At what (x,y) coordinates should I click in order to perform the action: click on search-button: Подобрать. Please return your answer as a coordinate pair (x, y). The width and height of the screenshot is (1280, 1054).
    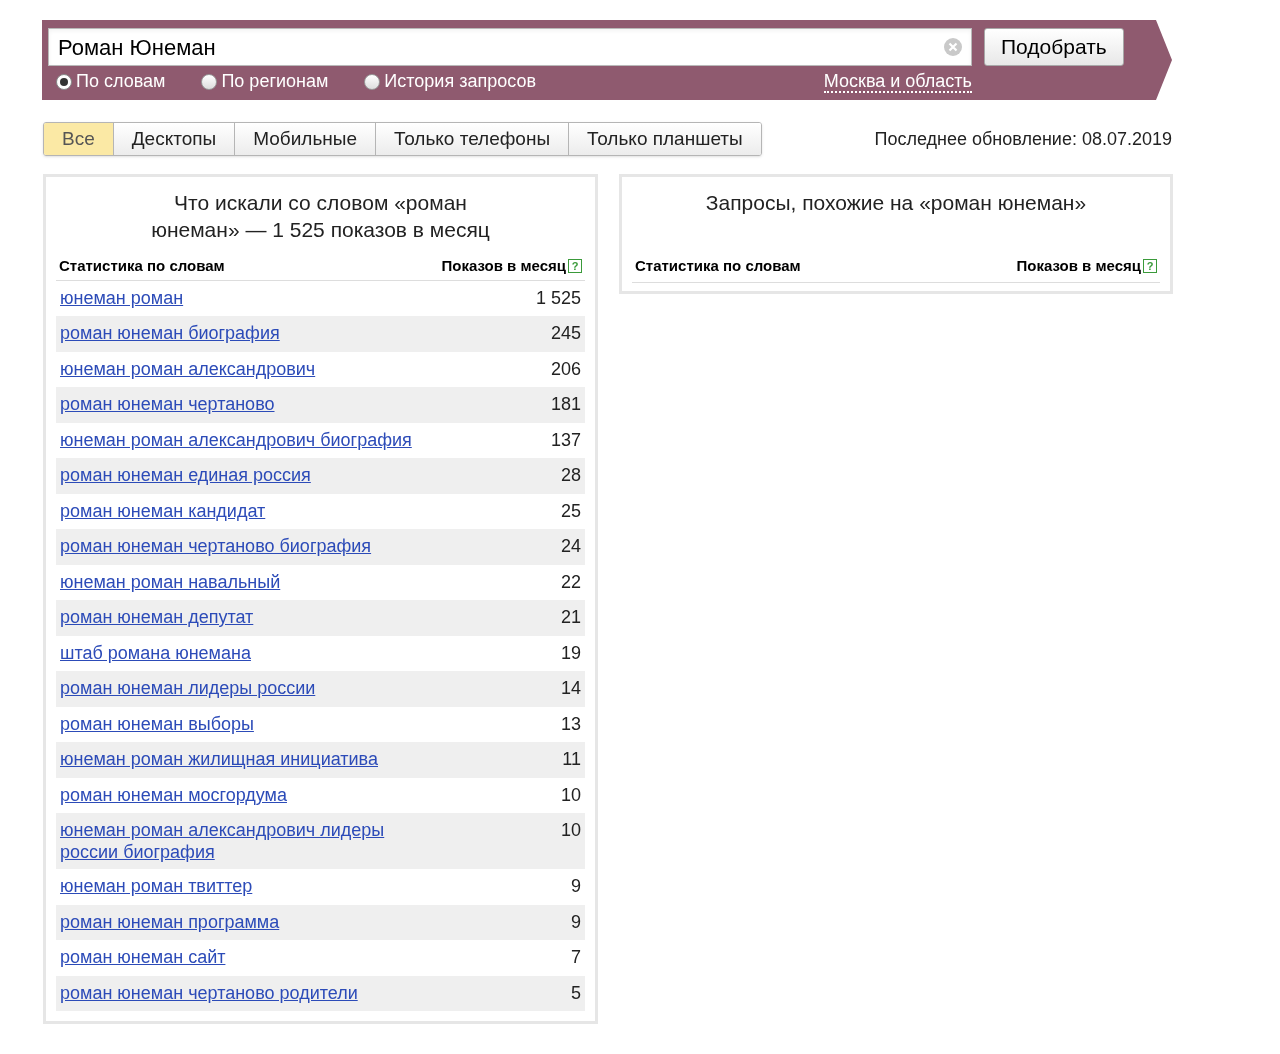
    Looking at the image, I should click on (1054, 47).